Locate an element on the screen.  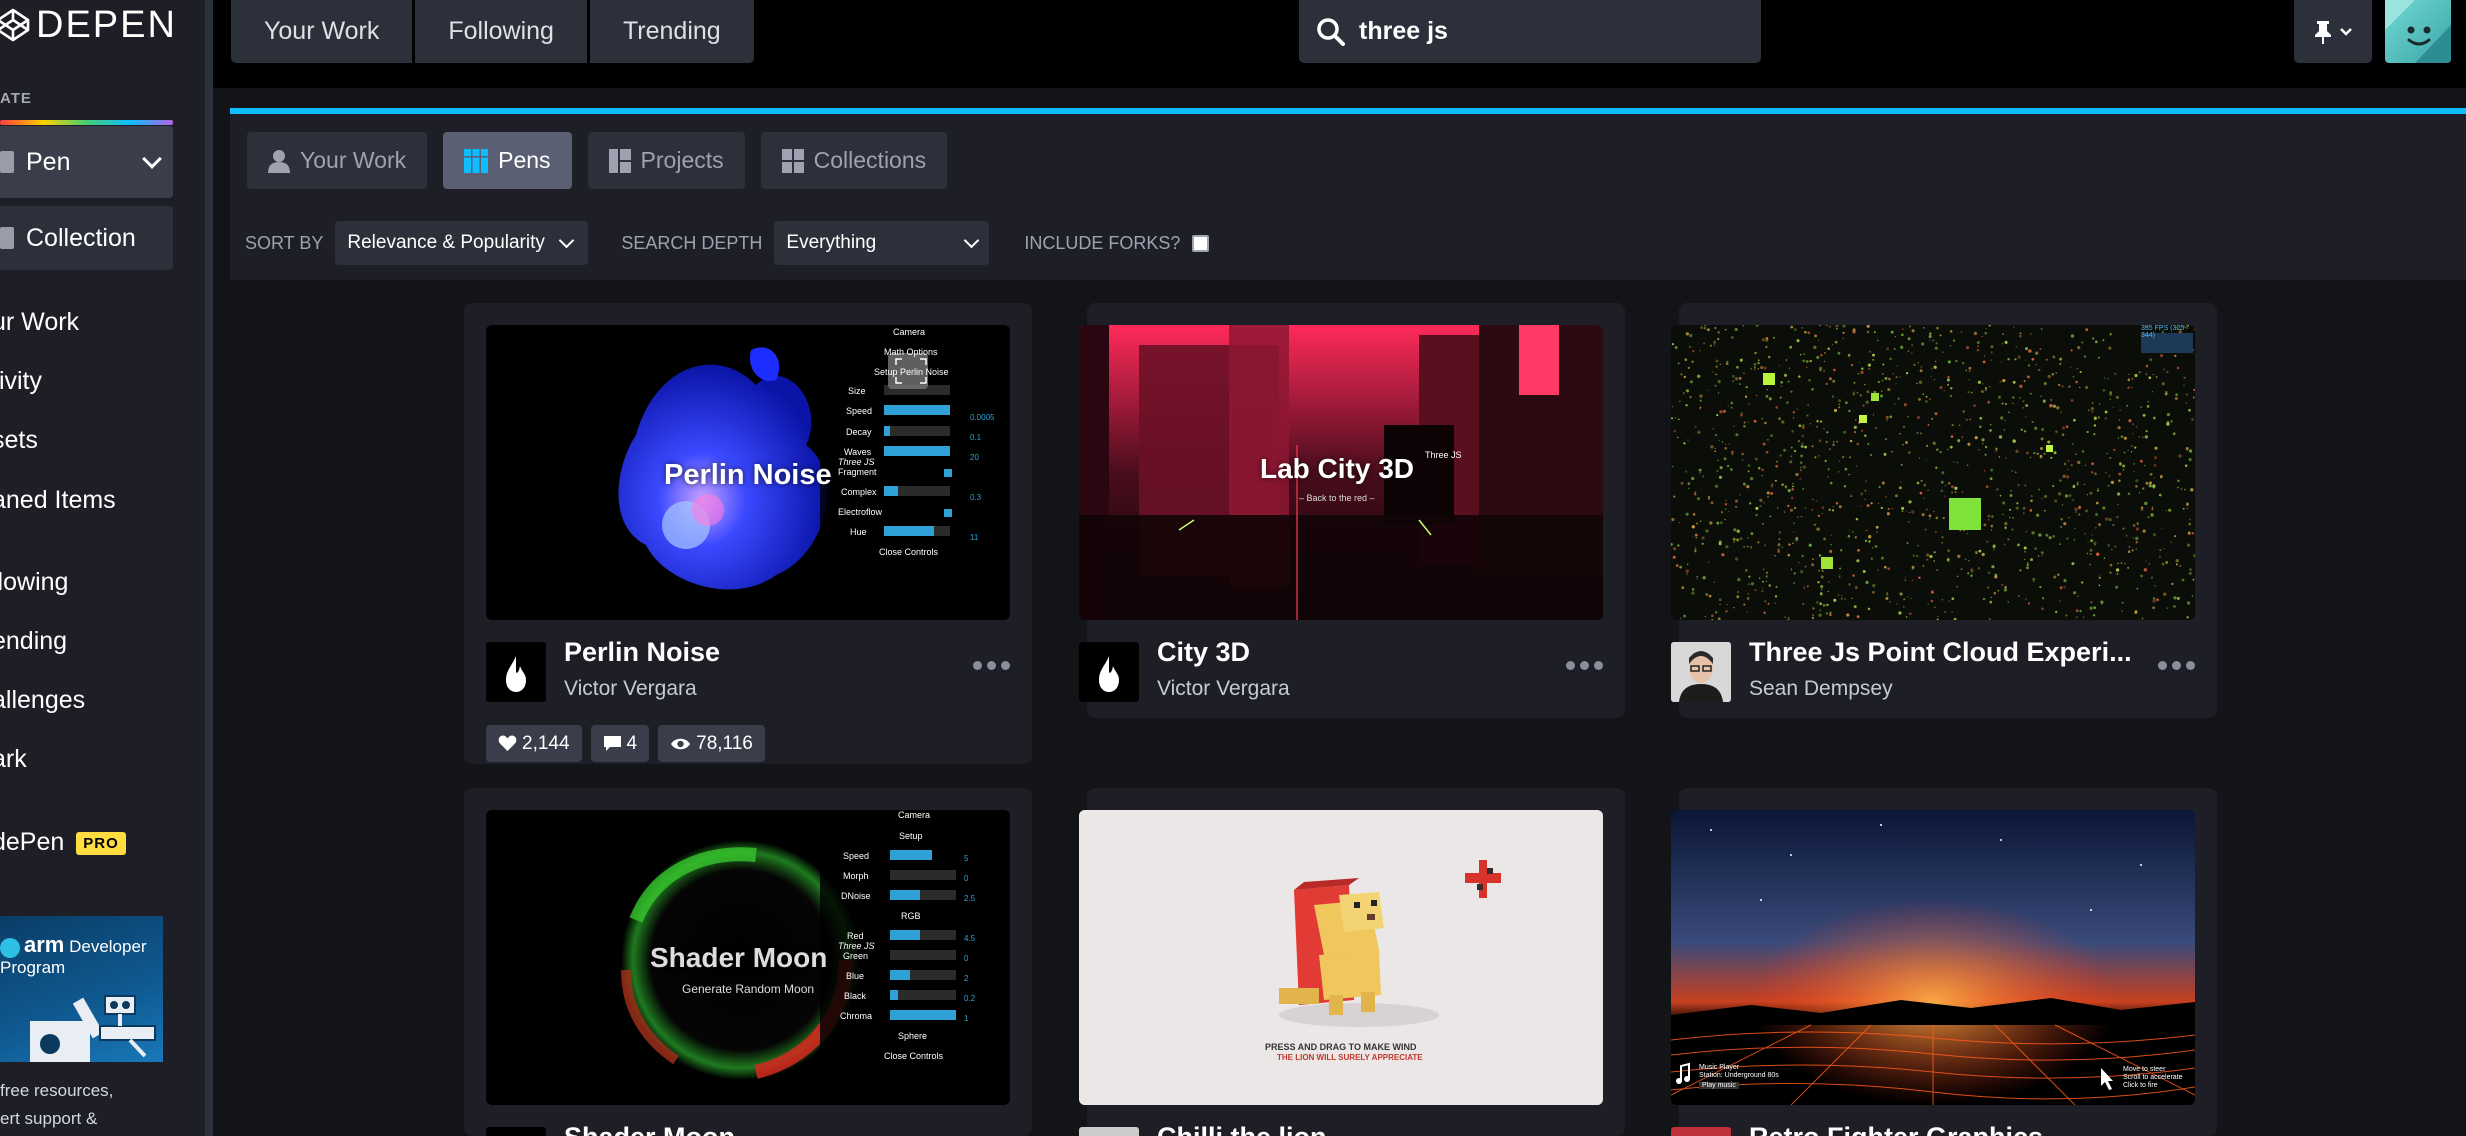
projects-icon is located at coordinates (619, 160).